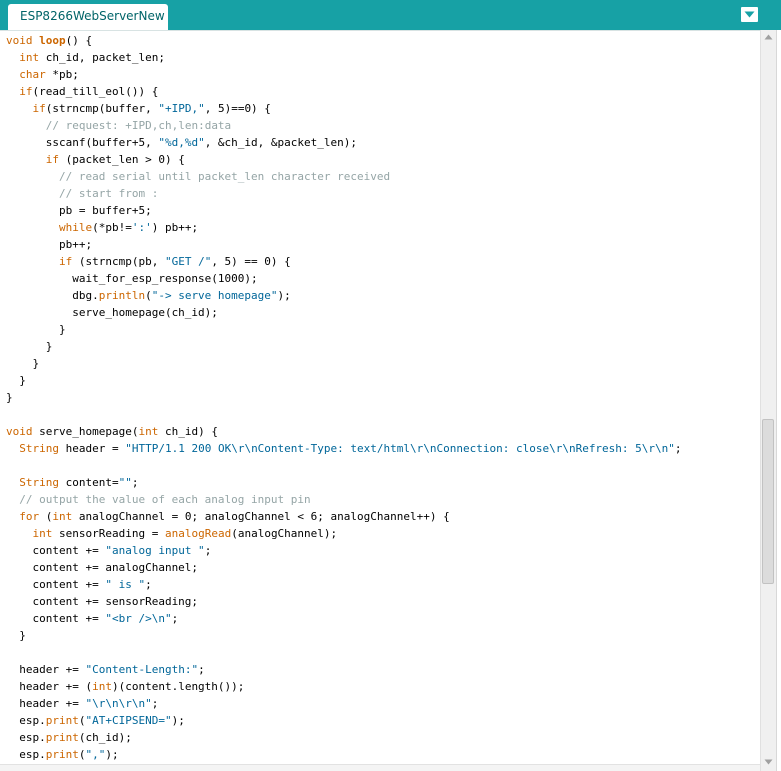  I want to click on arrow-up-icon, so click(768, 37).